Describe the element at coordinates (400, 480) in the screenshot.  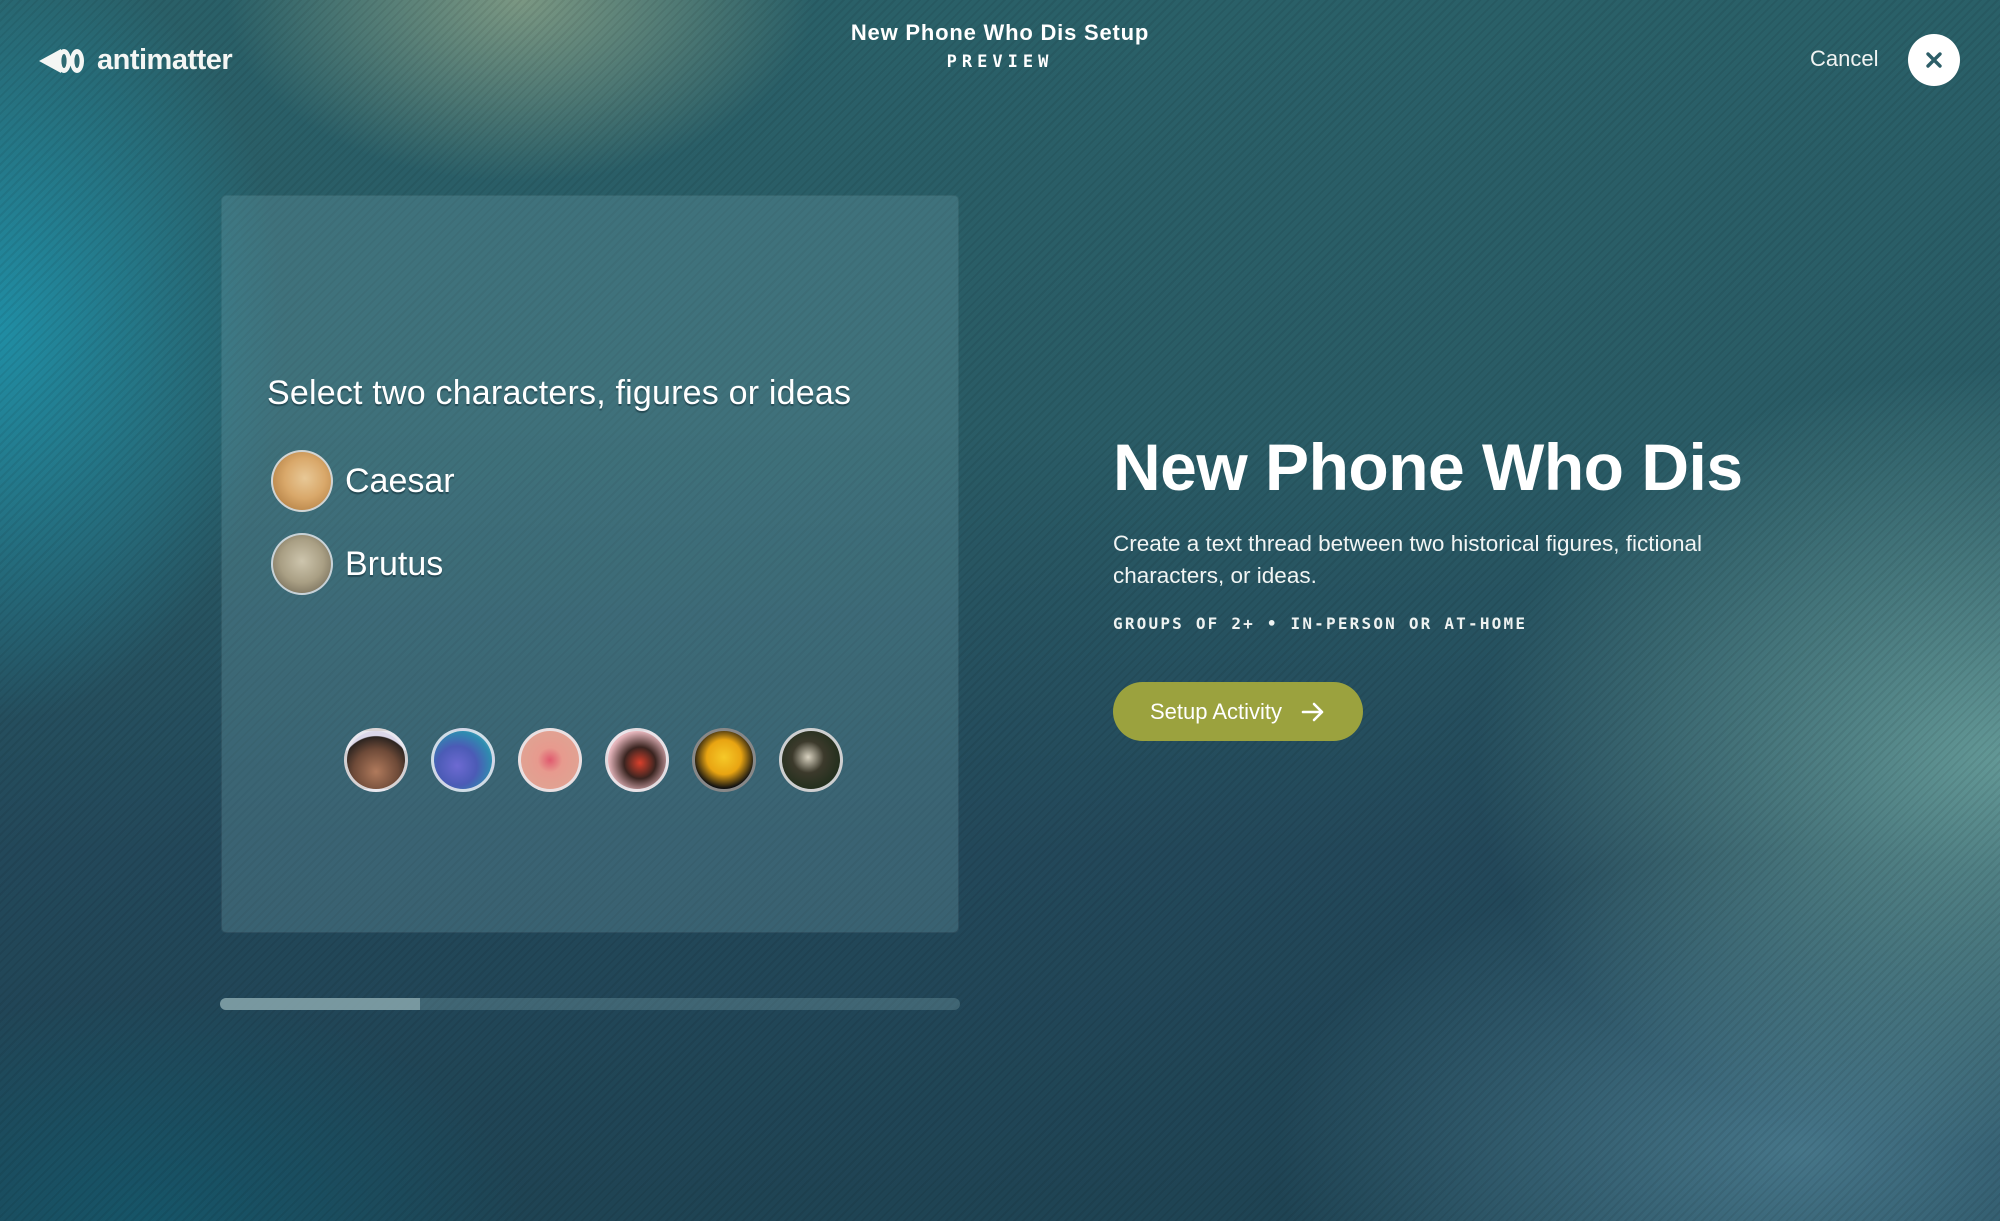
I see `character-name: Caesar` at that location.